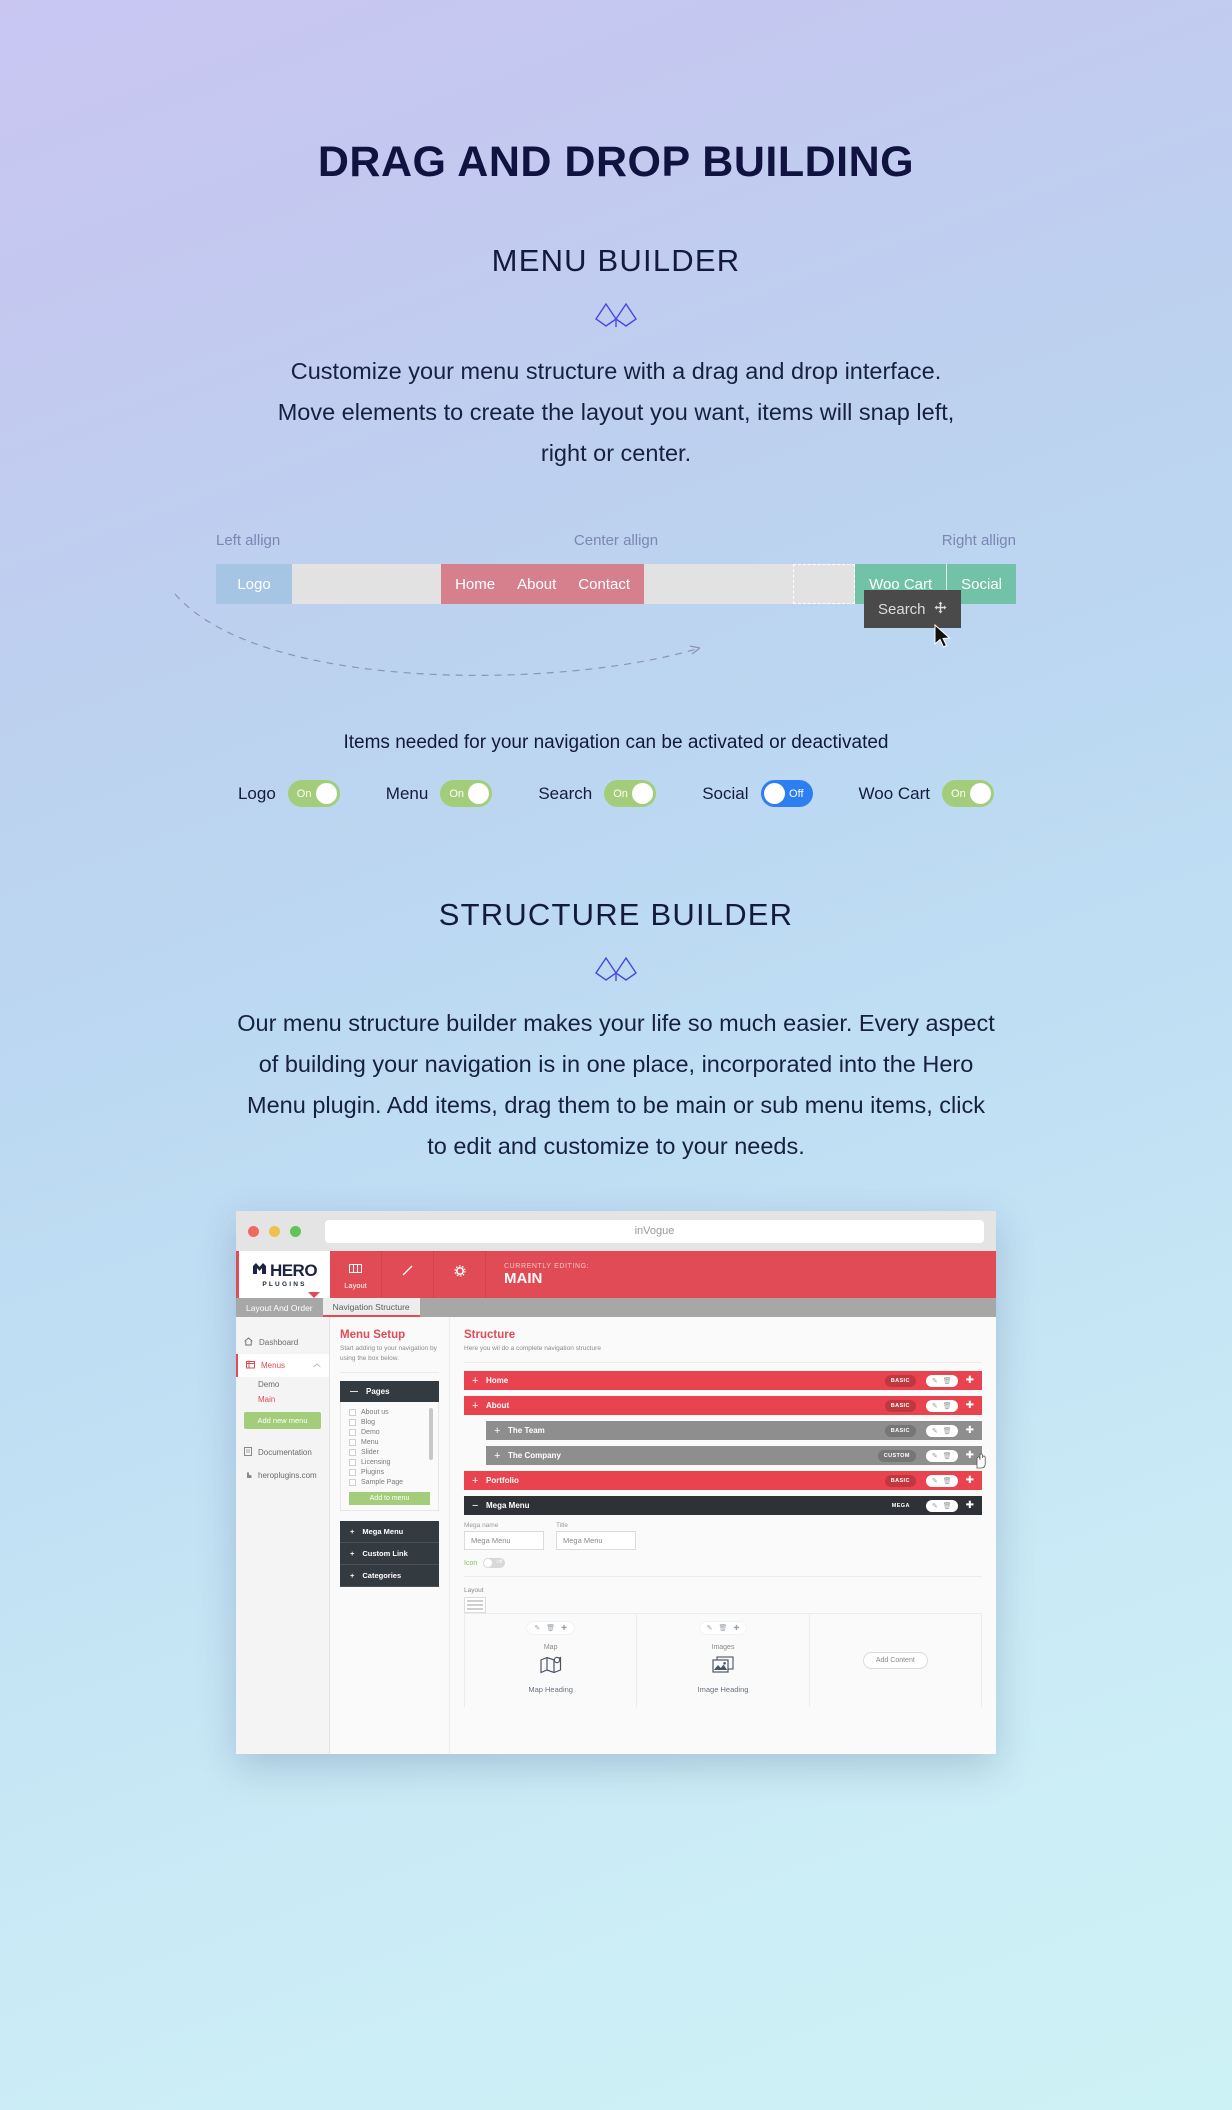 The width and height of the screenshot is (1232, 2110). Describe the element at coordinates (282, 1384) in the screenshot. I see `sidebar-submenu-demo: Demo` at that location.